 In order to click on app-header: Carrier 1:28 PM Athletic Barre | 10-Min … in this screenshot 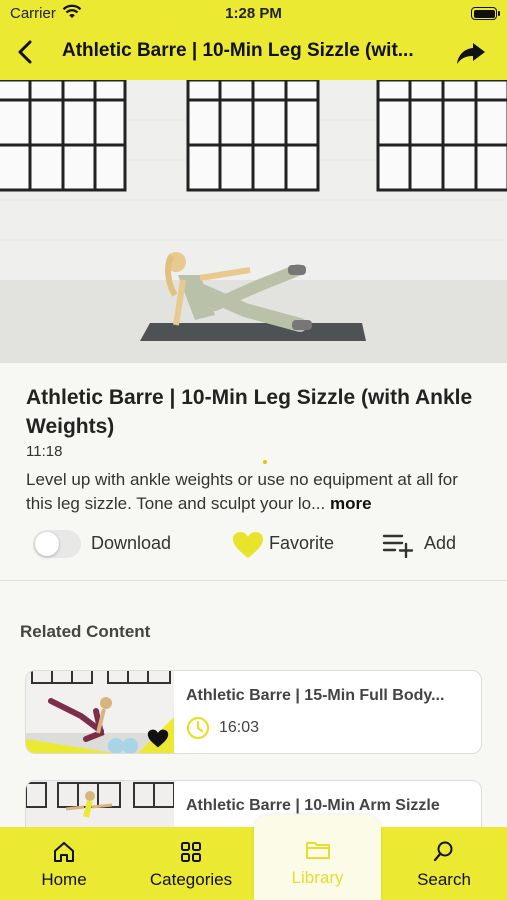, I will do `click(253, 40)`.